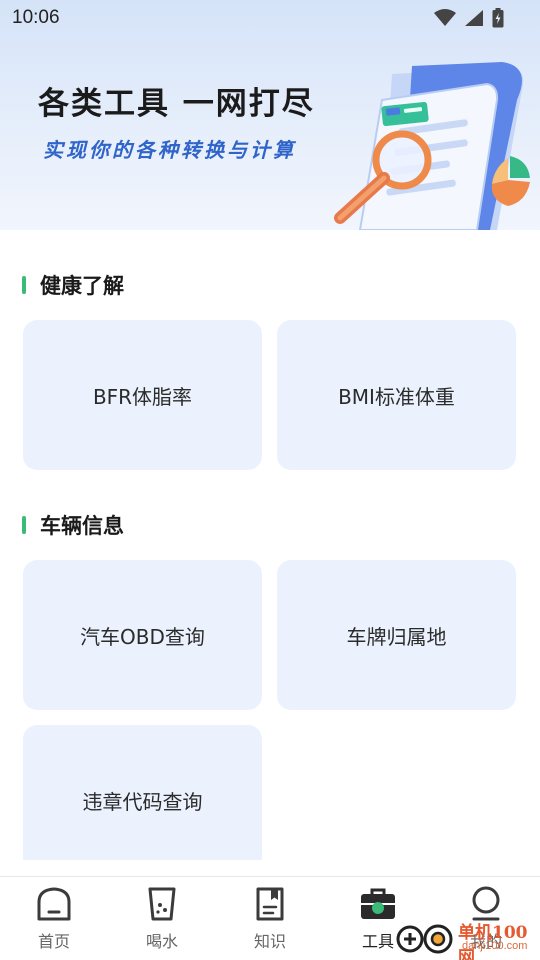  I want to click on home-icon, so click(54, 904).